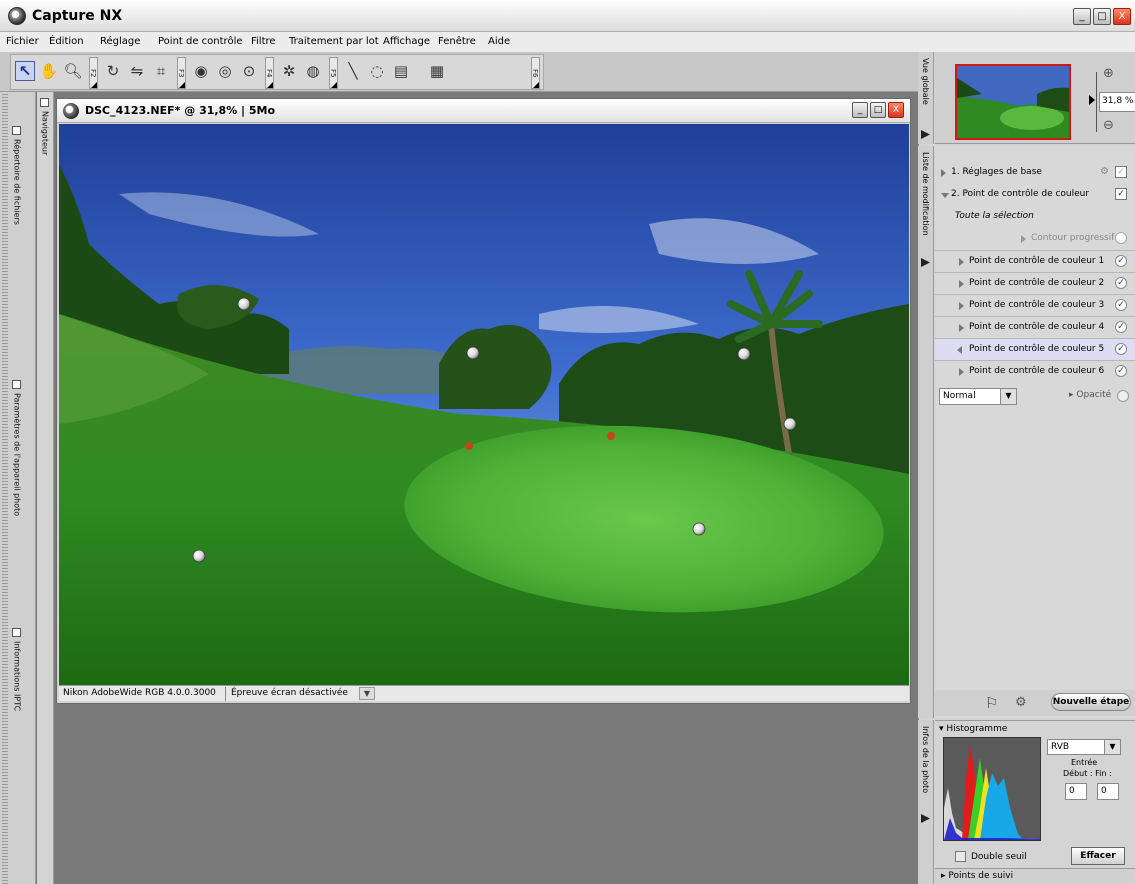 The height and width of the screenshot is (884, 1135). Describe the element at coordinates (1035, 239) in the screenshot. I see `feather-row: Contour progressif` at that location.